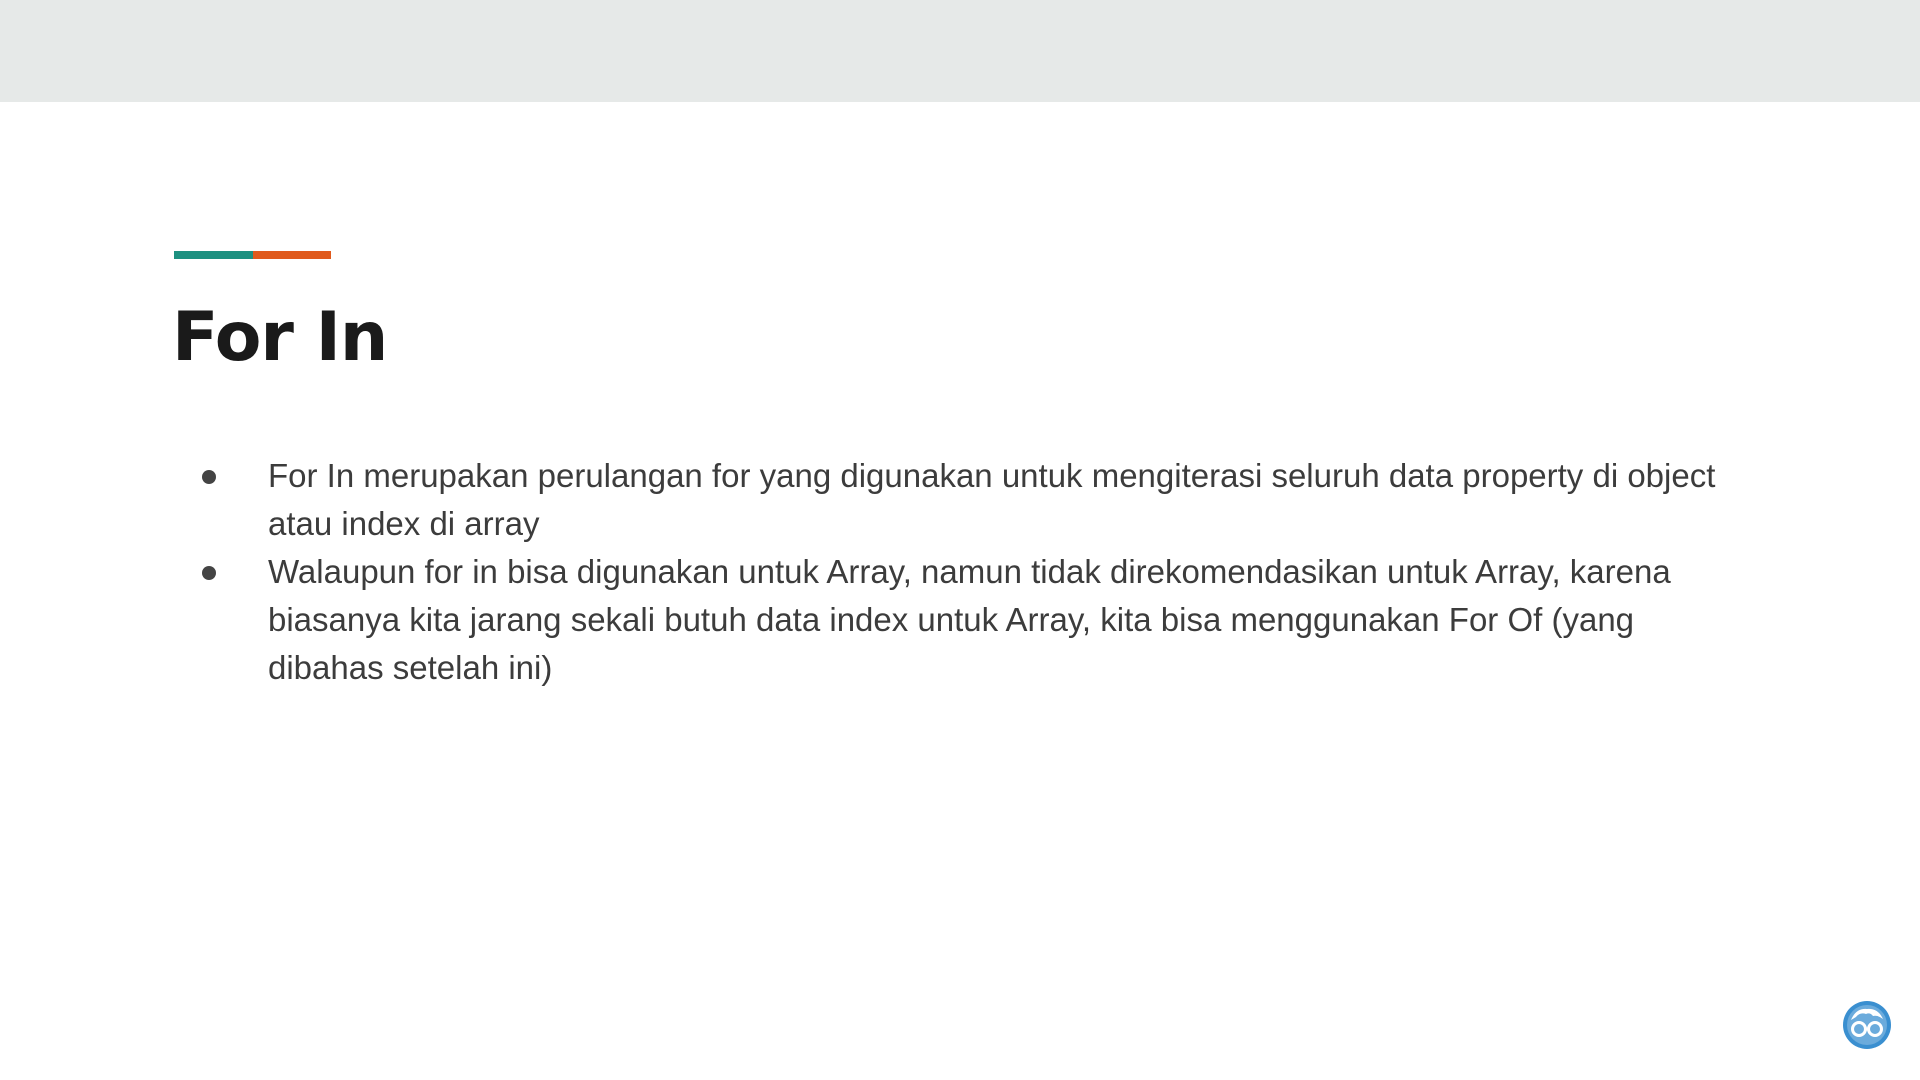 This screenshot has width=1920, height=1080. What do you see at coordinates (213, 255) in the screenshot?
I see `accent-bar-teal` at bounding box center [213, 255].